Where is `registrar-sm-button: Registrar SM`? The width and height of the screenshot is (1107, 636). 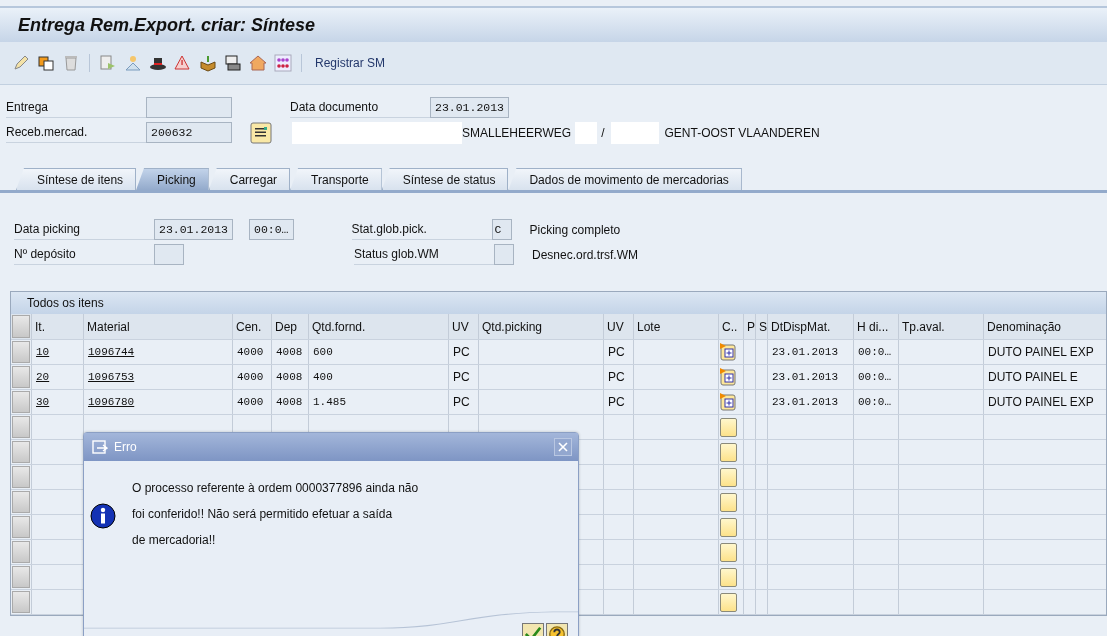 registrar-sm-button: Registrar SM is located at coordinates (350, 63).